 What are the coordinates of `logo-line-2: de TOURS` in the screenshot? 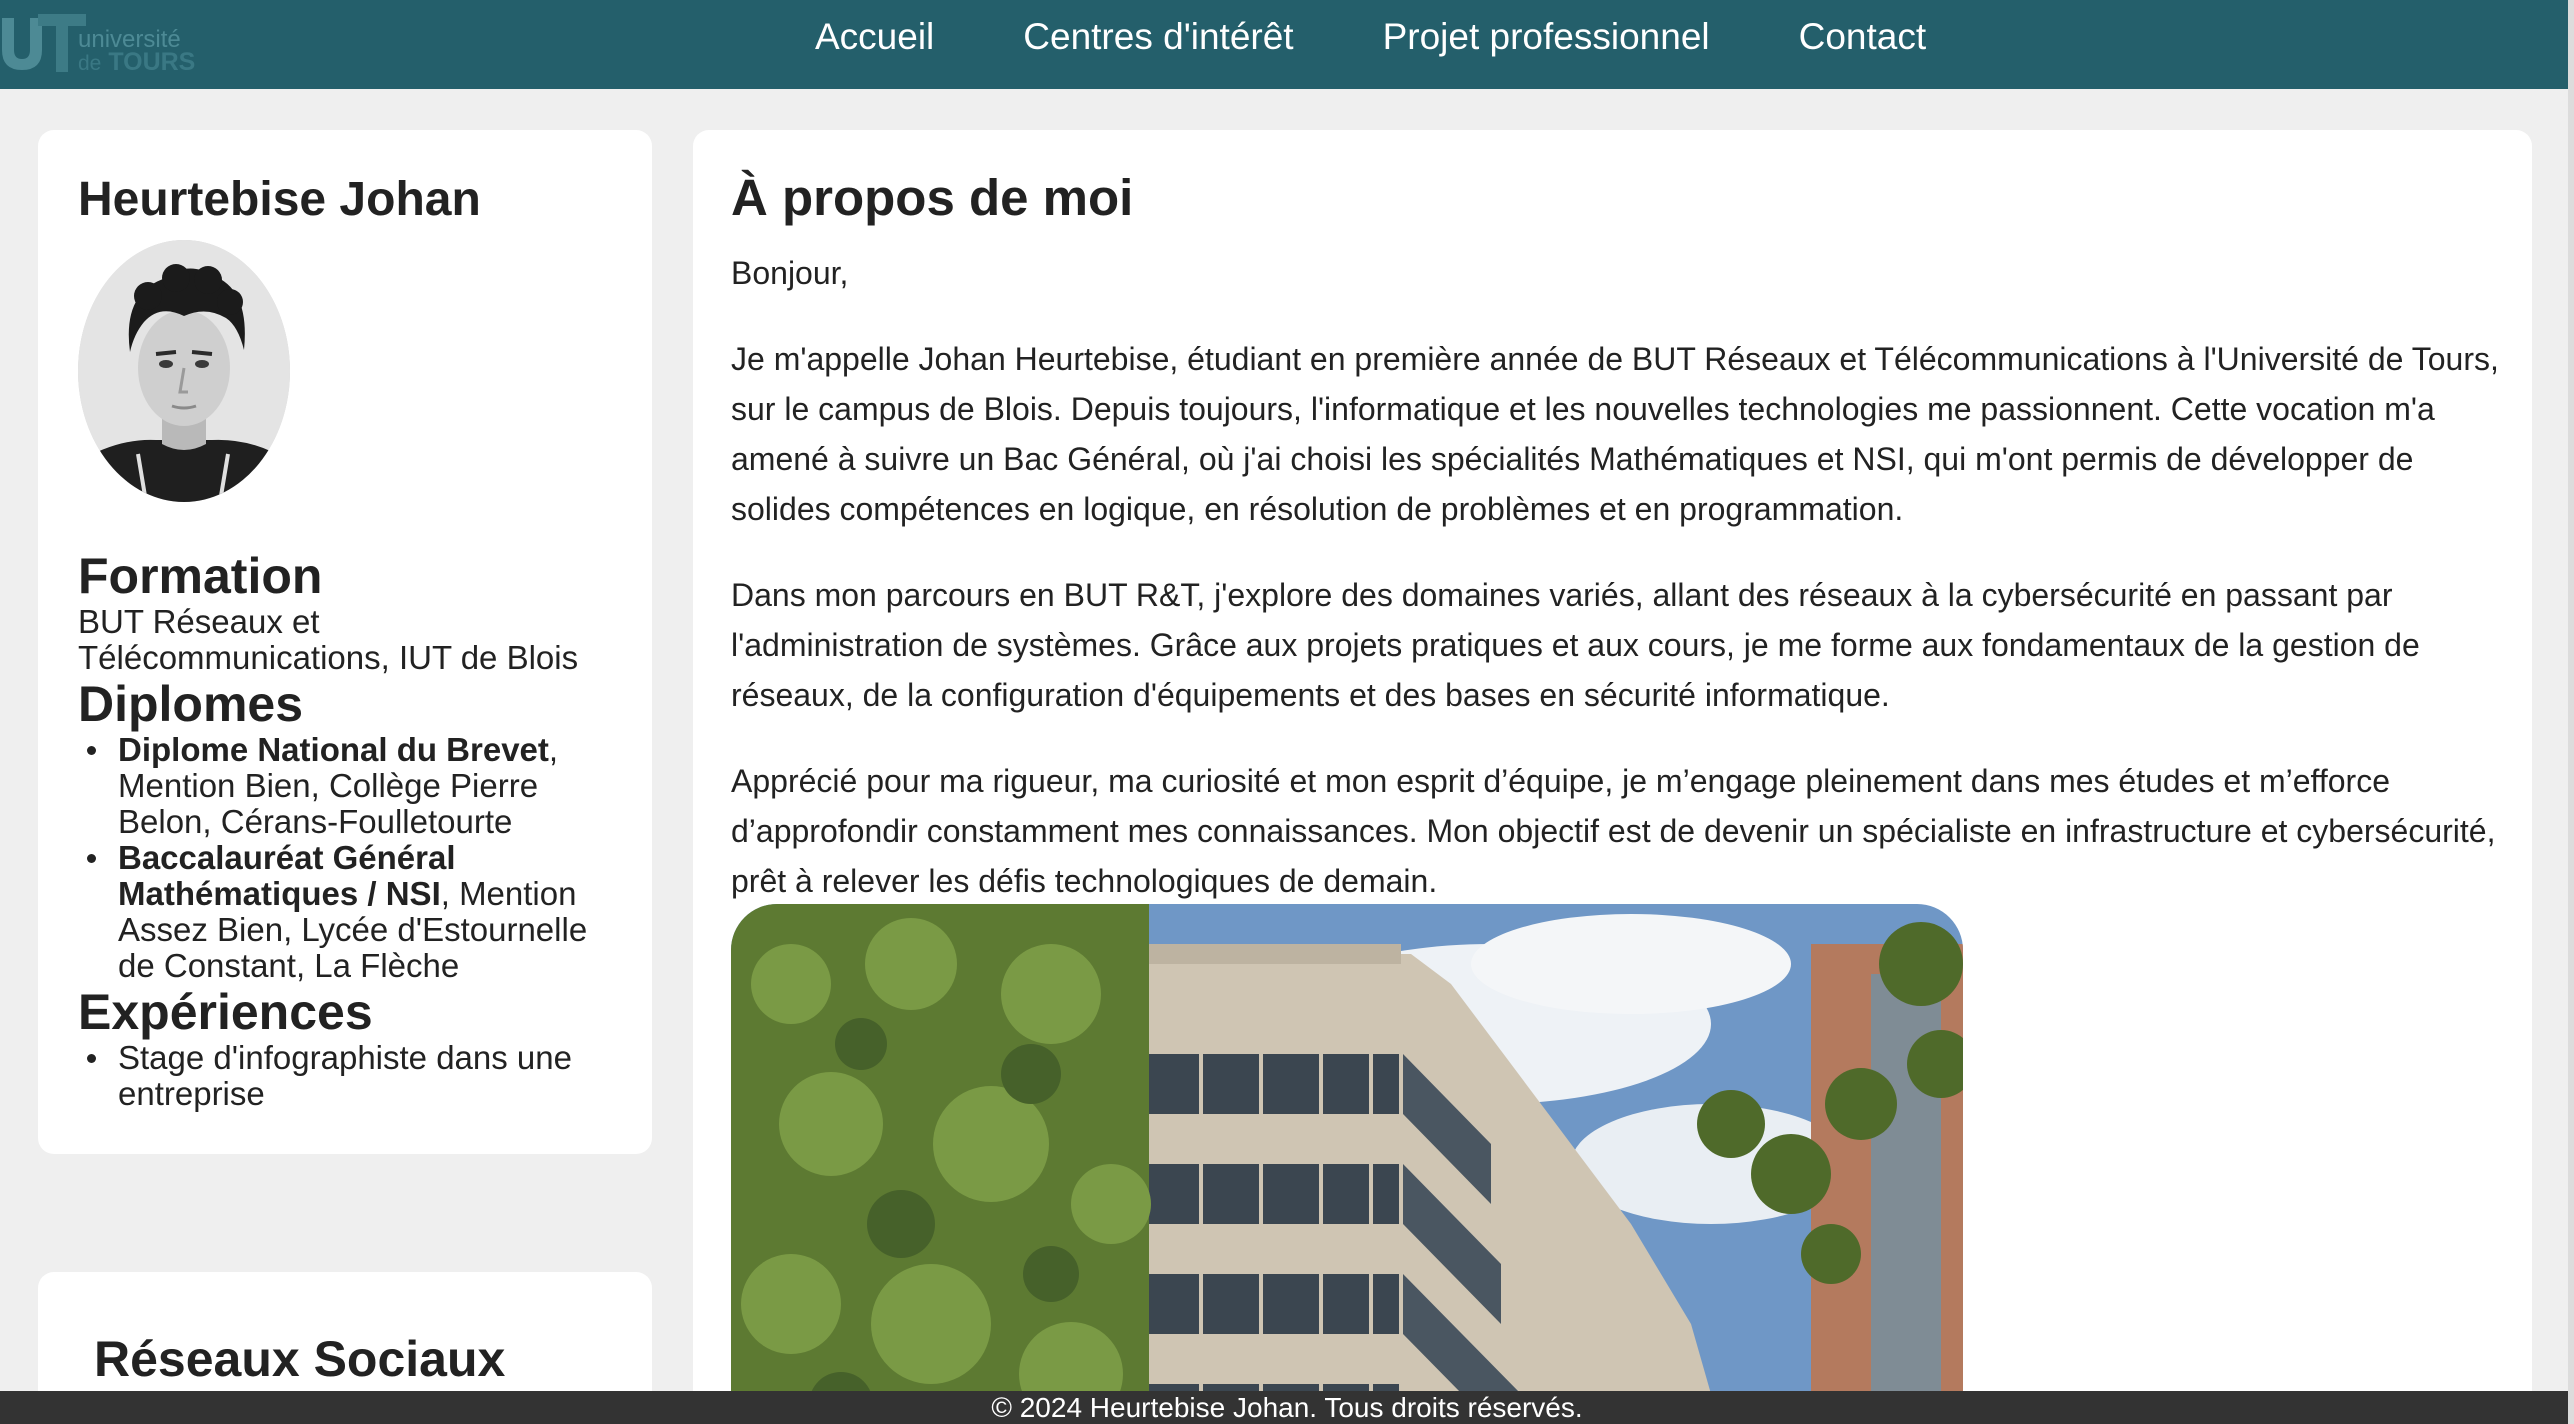 It's located at (137, 62).